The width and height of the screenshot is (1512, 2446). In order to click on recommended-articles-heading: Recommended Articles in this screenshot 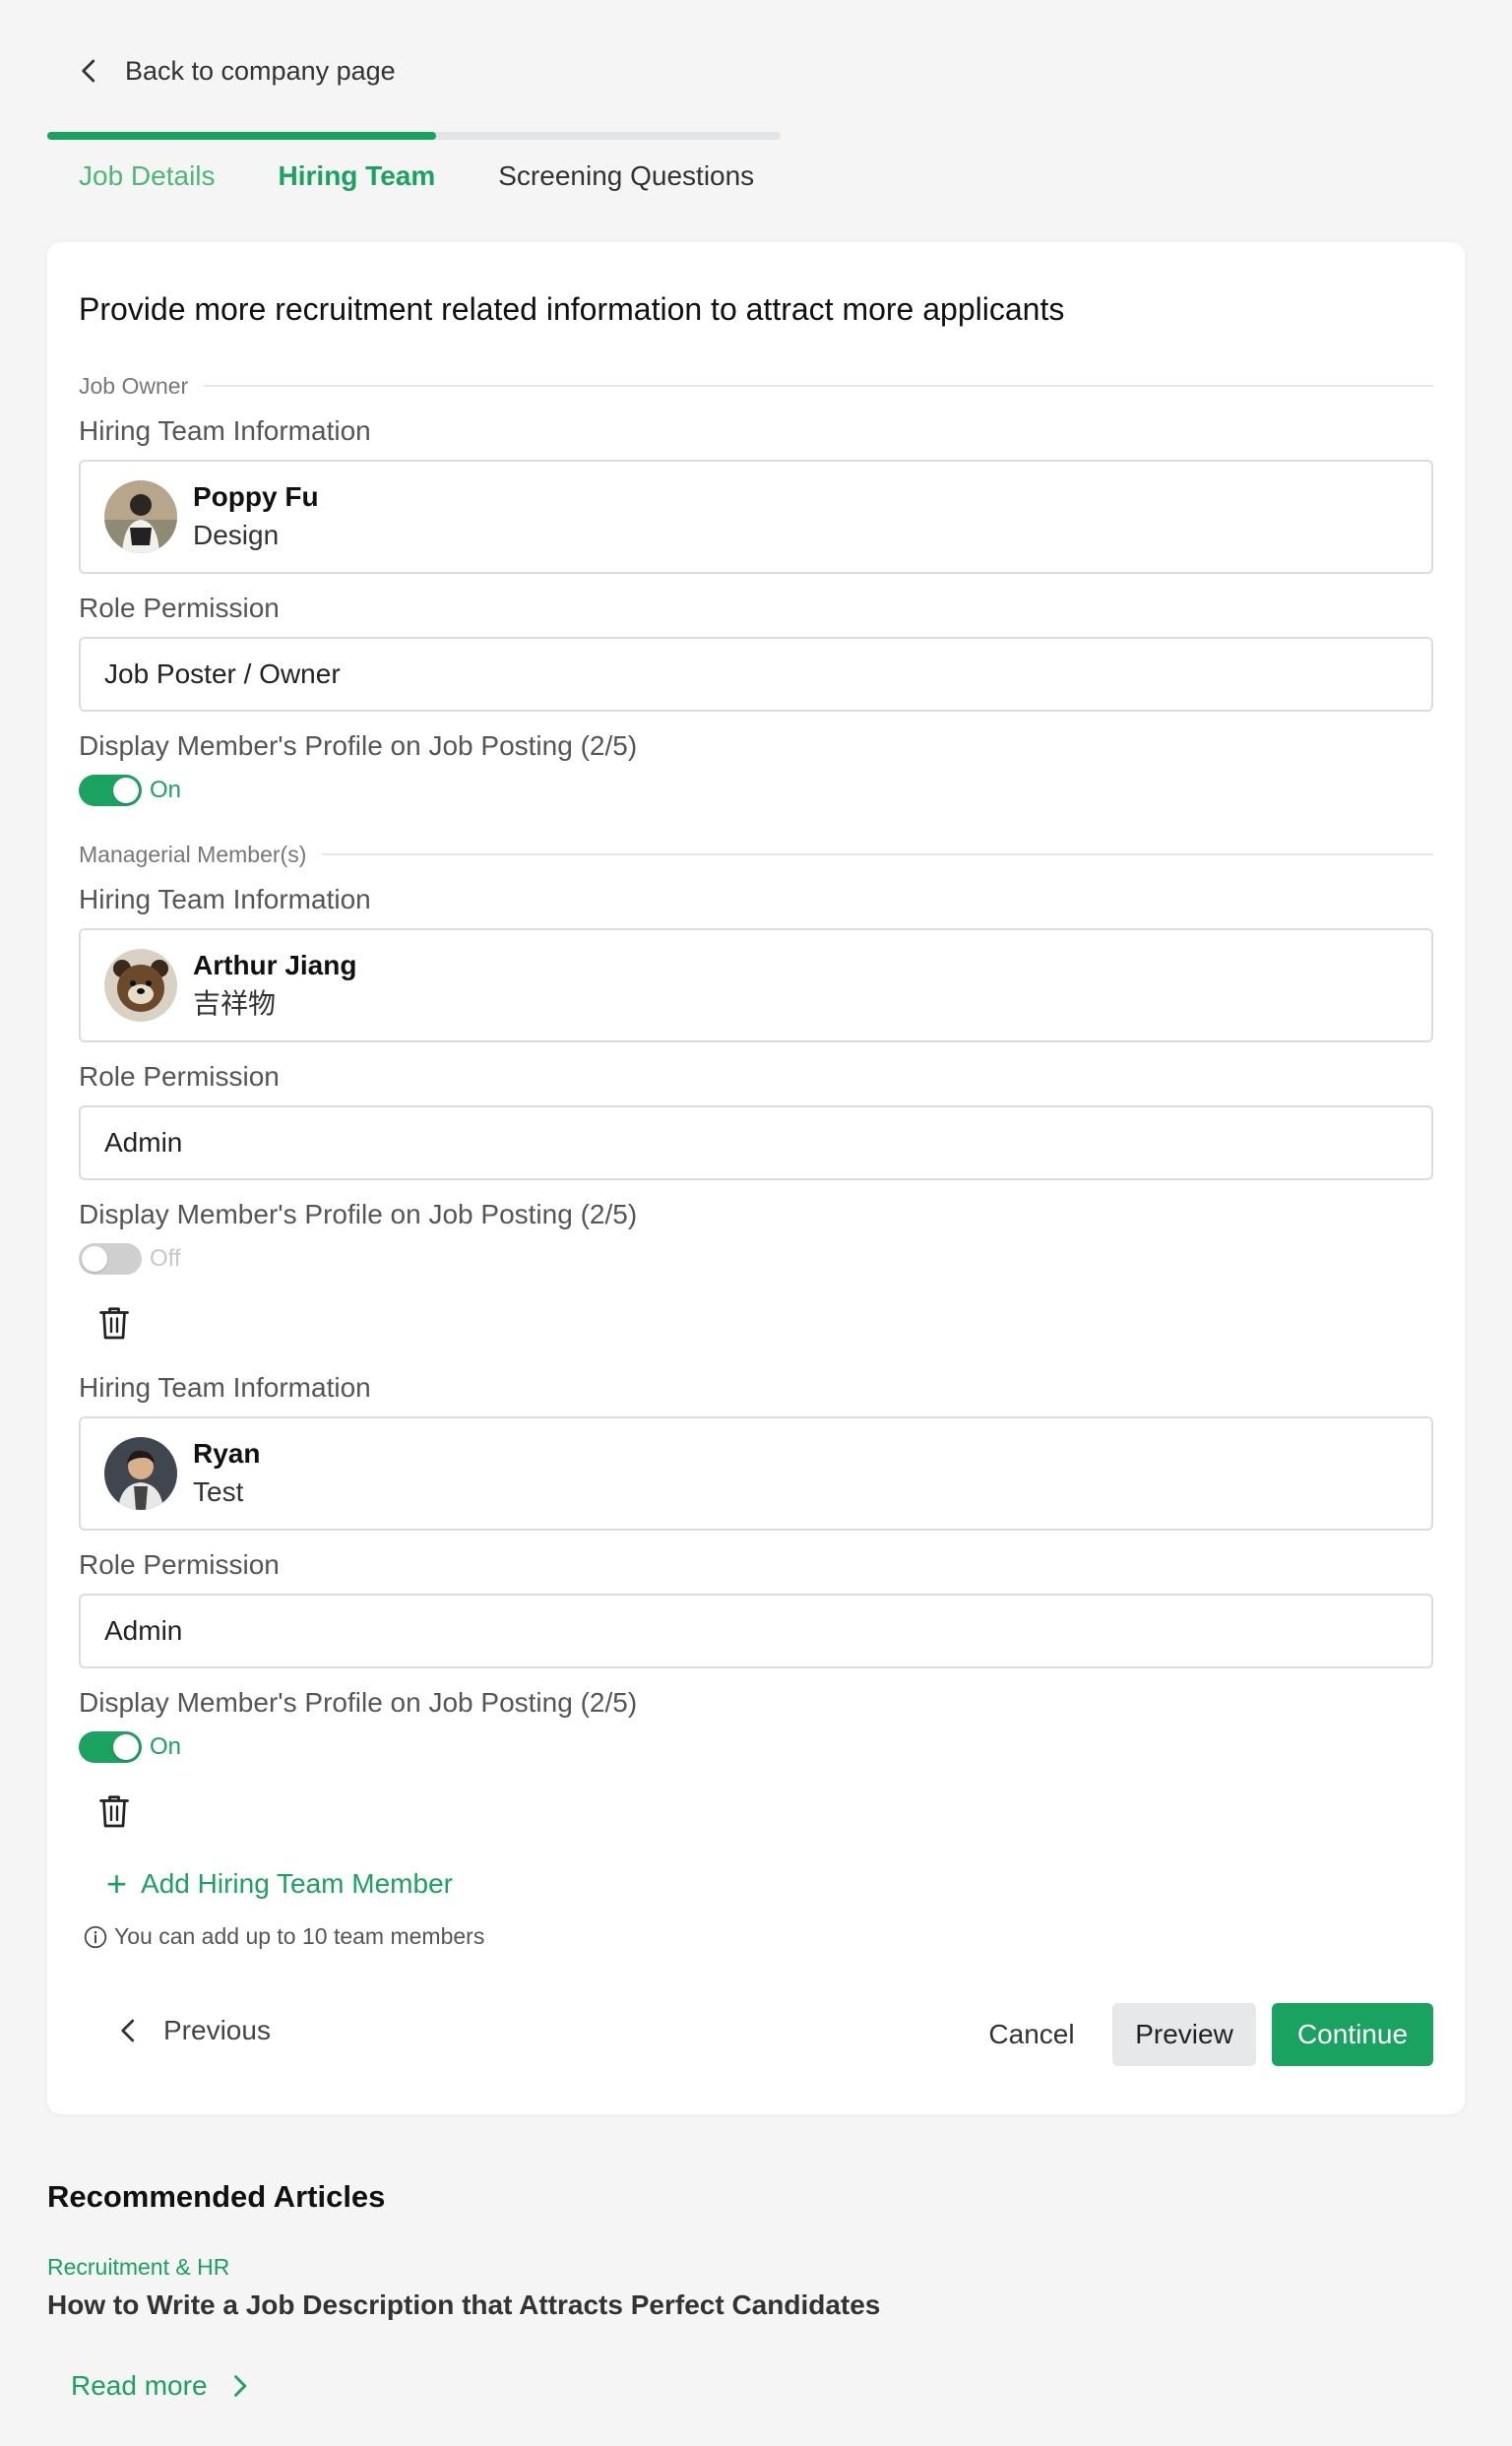, I will do `click(216, 2196)`.